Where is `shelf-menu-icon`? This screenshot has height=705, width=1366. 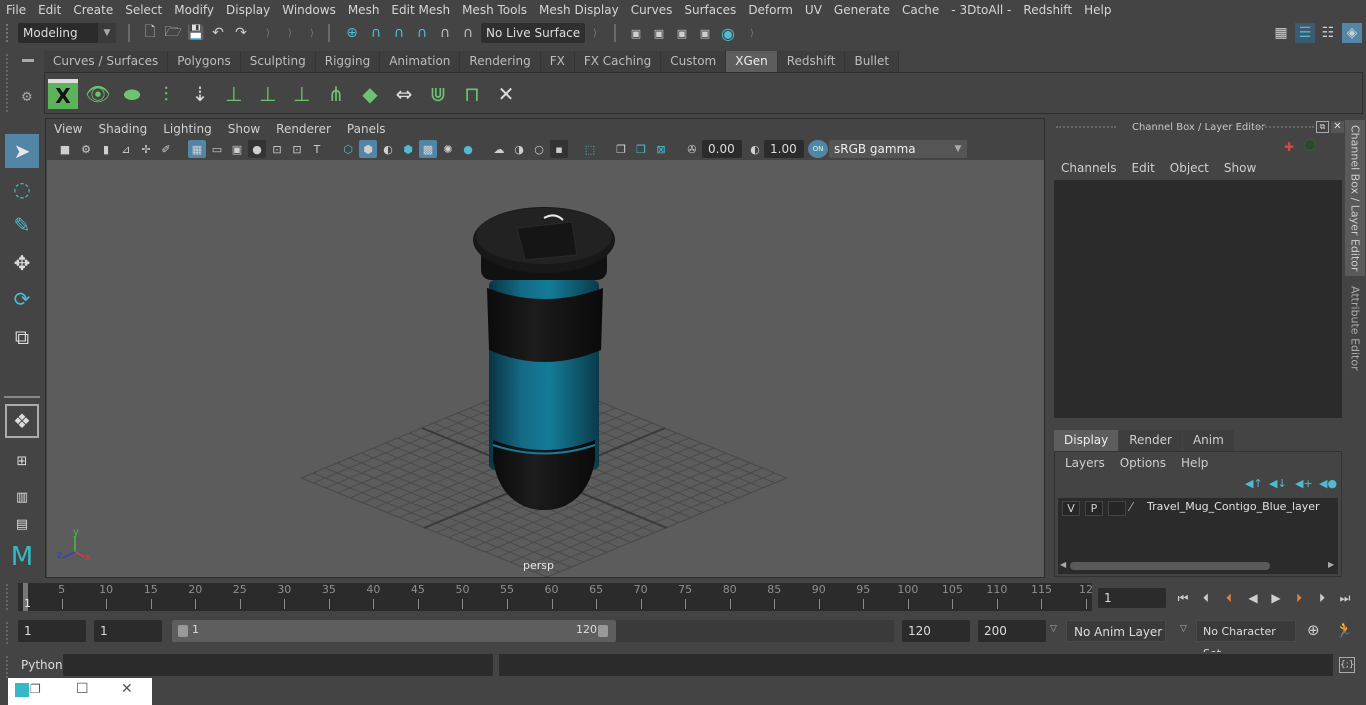
shelf-menu-icon is located at coordinates (28, 60).